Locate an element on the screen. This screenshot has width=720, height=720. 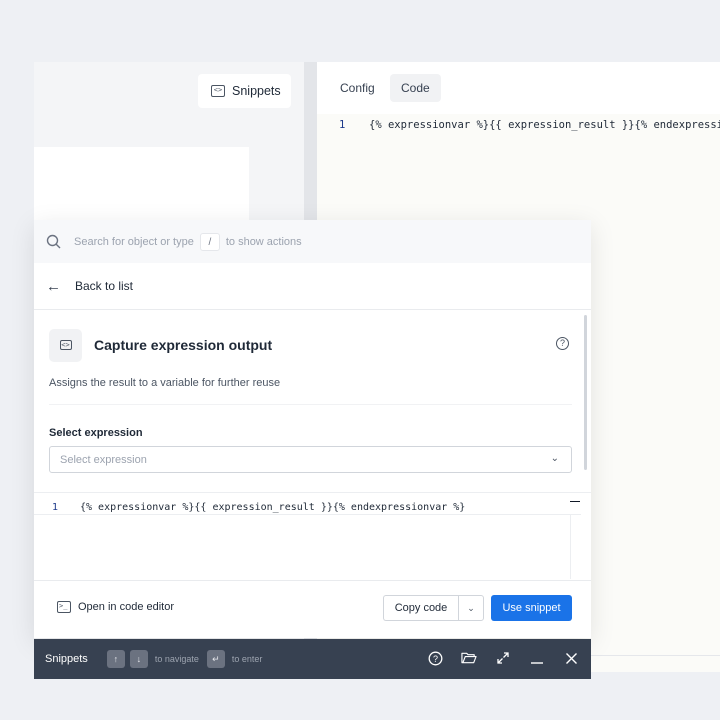
text-cursor is located at coordinates (575, 501).